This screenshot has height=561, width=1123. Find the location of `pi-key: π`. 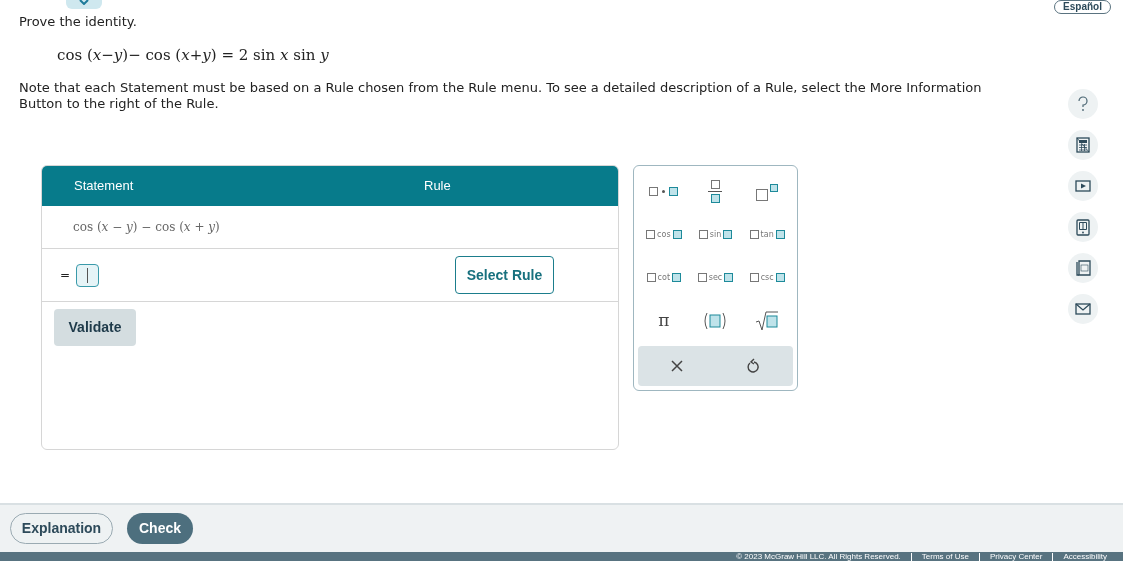

pi-key: π is located at coordinates (664, 320).